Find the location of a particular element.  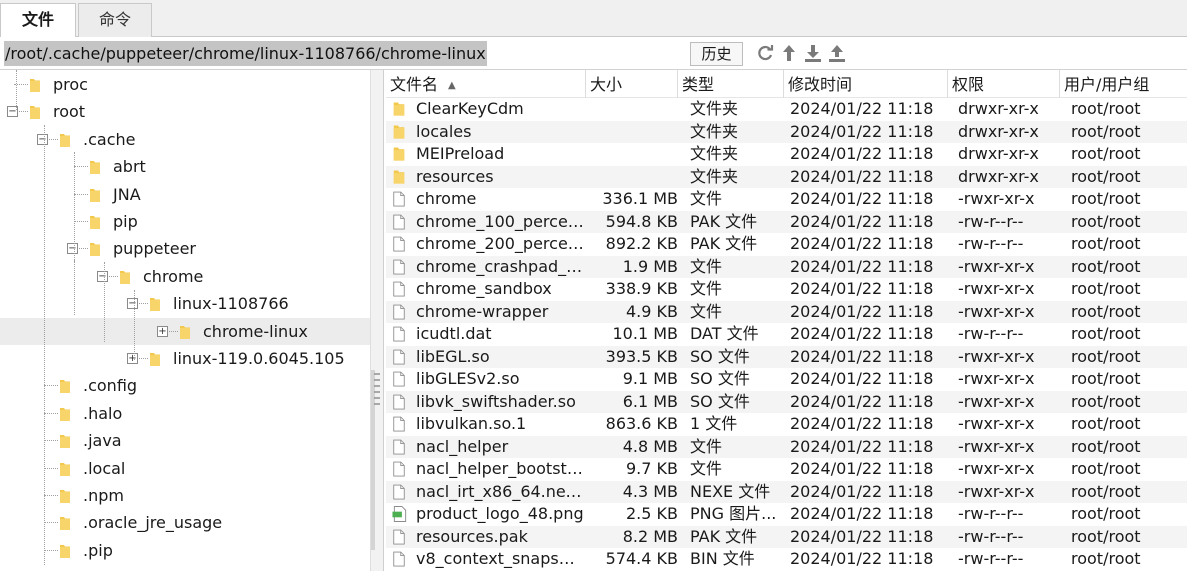

tree-node: pip is located at coordinates (185, 221).